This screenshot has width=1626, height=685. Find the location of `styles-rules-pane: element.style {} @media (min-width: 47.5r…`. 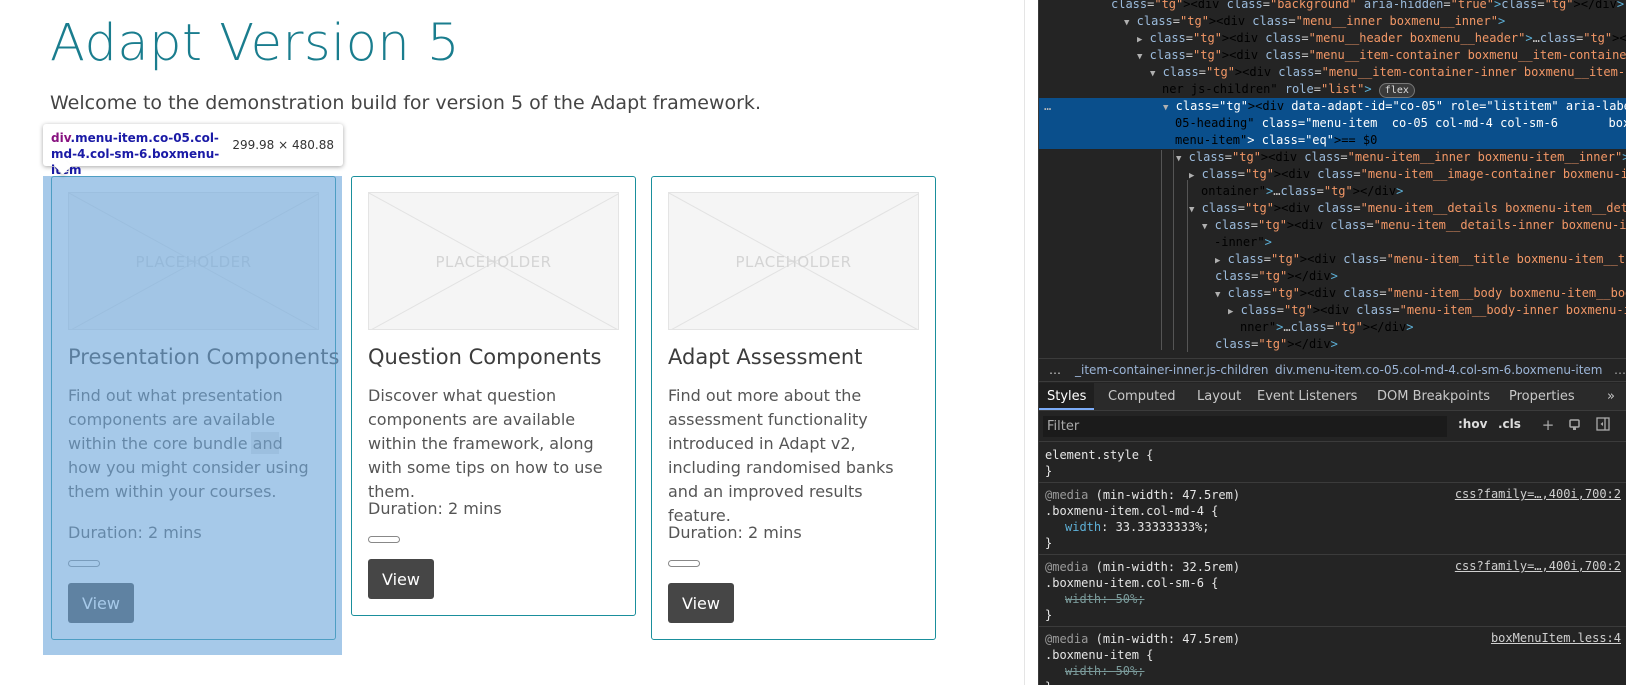

styles-rules-pane: element.style {} @media (min-width: 47.5r… is located at coordinates (1332, 564).